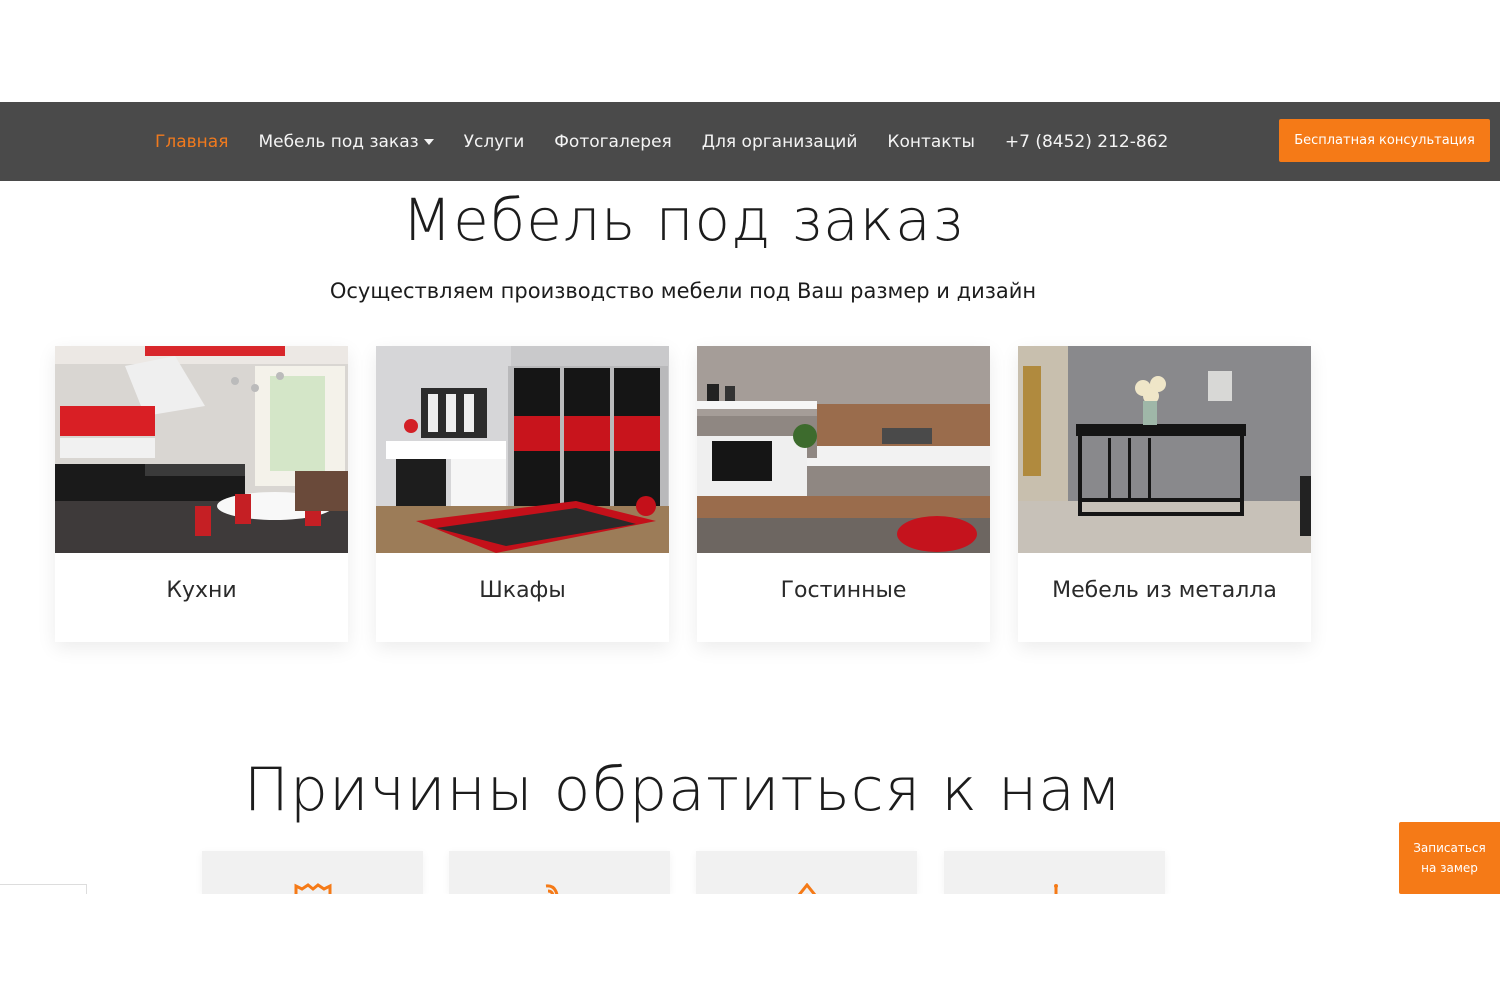  What do you see at coordinates (1164, 590) in the screenshot?
I see `category-label: Мебель из металла` at bounding box center [1164, 590].